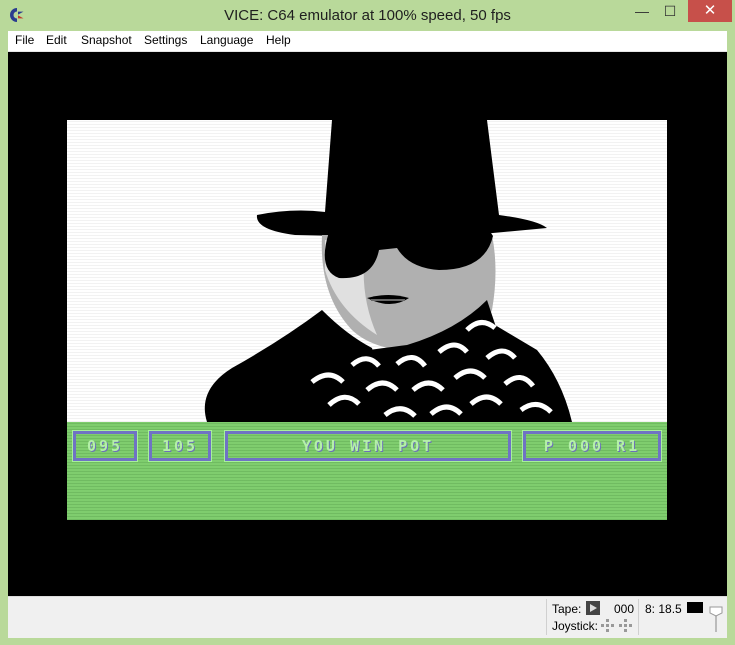 The height and width of the screenshot is (645, 735). What do you see at coordinates (624, 609) in the screenshot?
I see `tape-counter: 000` at bounding box center [624, 609].